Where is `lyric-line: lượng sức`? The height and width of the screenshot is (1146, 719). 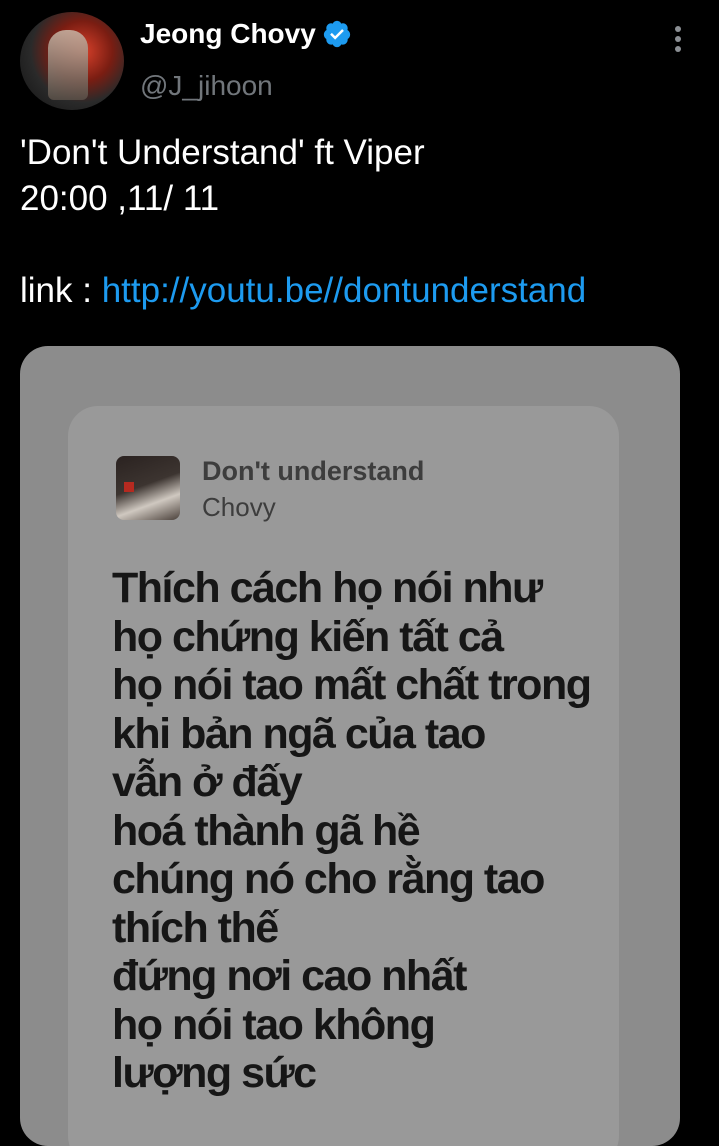
lyric-line: lượng sức is located at coordinates (214, 1073).